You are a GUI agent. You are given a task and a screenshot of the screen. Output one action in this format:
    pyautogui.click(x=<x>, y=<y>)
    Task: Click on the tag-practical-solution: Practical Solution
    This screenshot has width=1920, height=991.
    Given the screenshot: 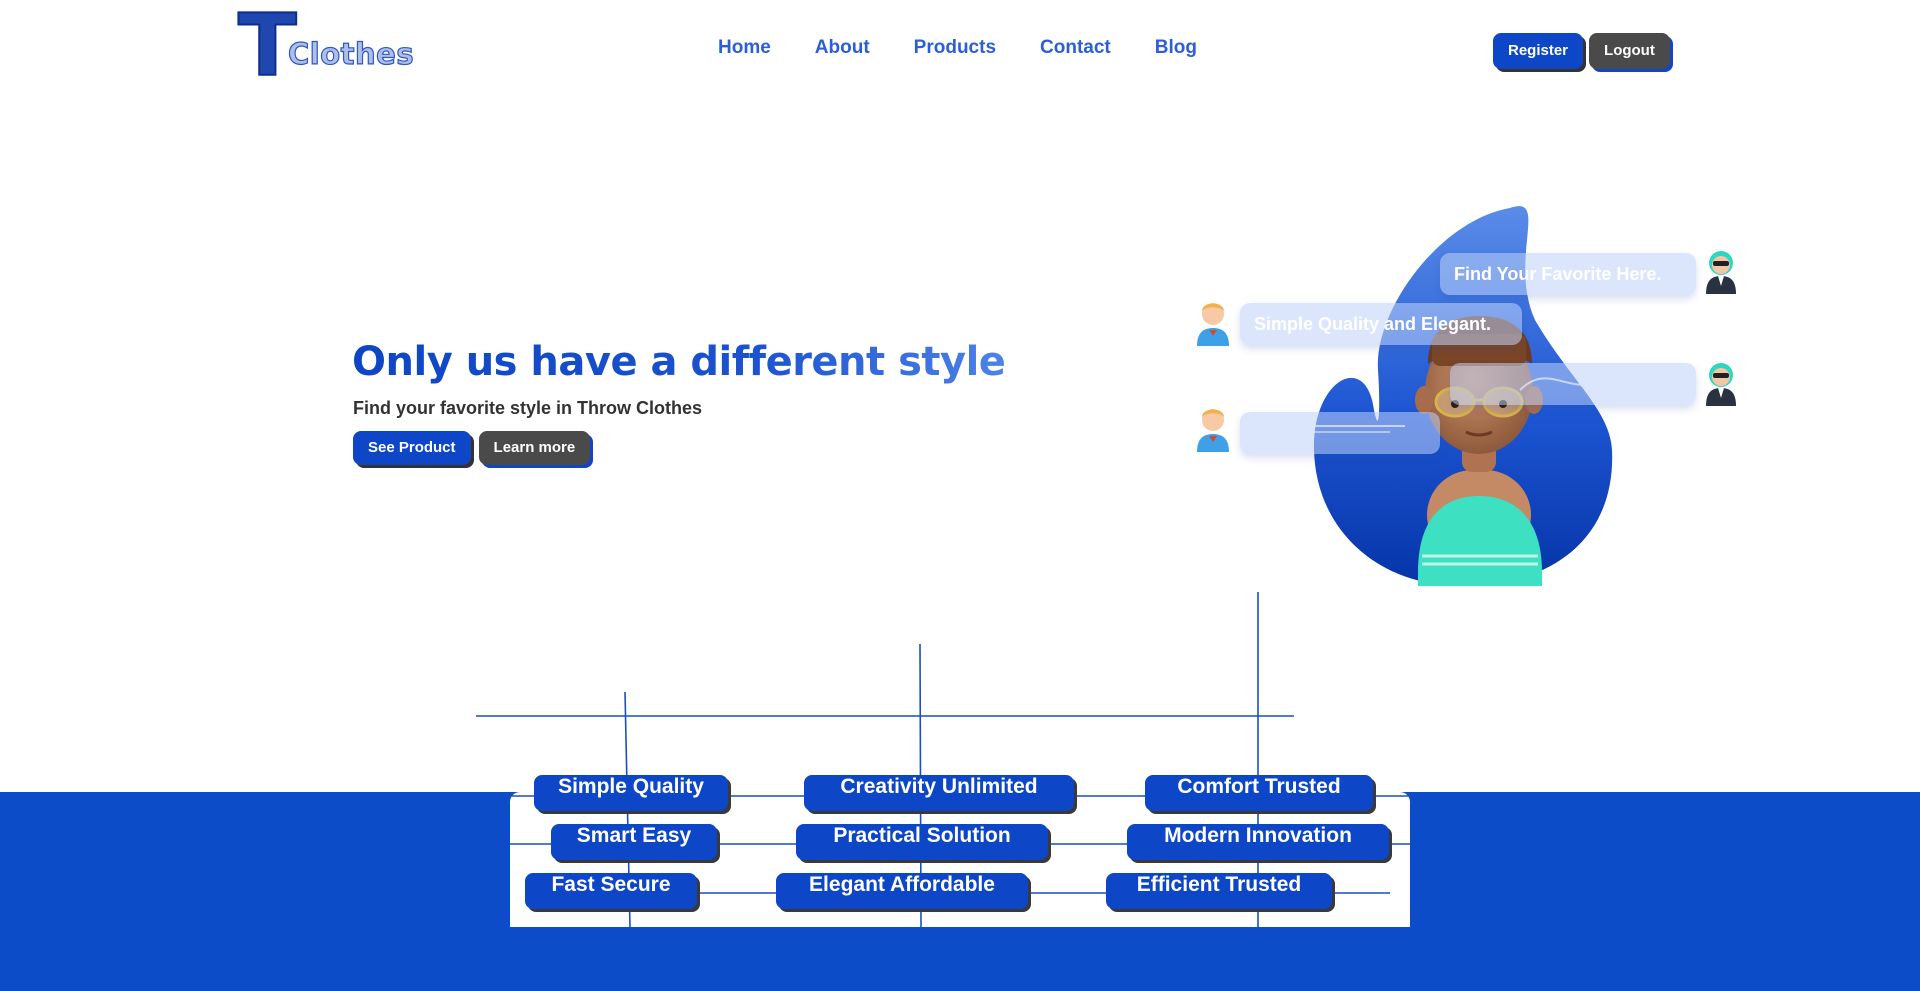 What is the action you would take?
    pyautogui.click(x=922, y=842)
    